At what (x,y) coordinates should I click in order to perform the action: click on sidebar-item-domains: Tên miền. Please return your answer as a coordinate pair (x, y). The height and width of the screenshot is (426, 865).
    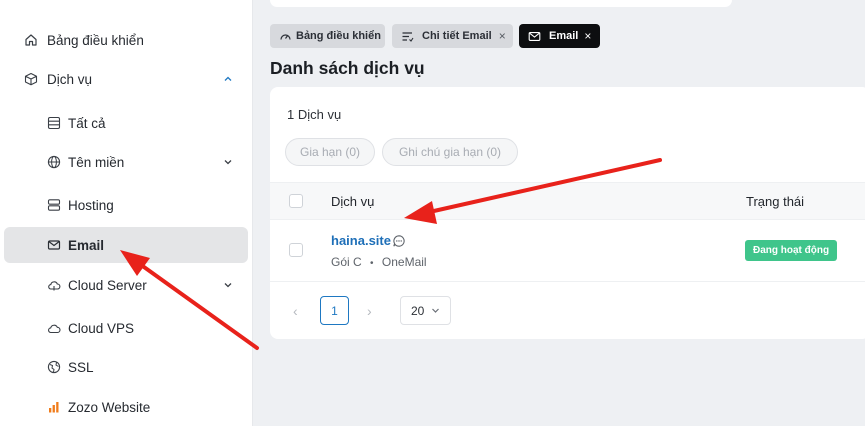
    Looking at the image, I should click on (126, 162).